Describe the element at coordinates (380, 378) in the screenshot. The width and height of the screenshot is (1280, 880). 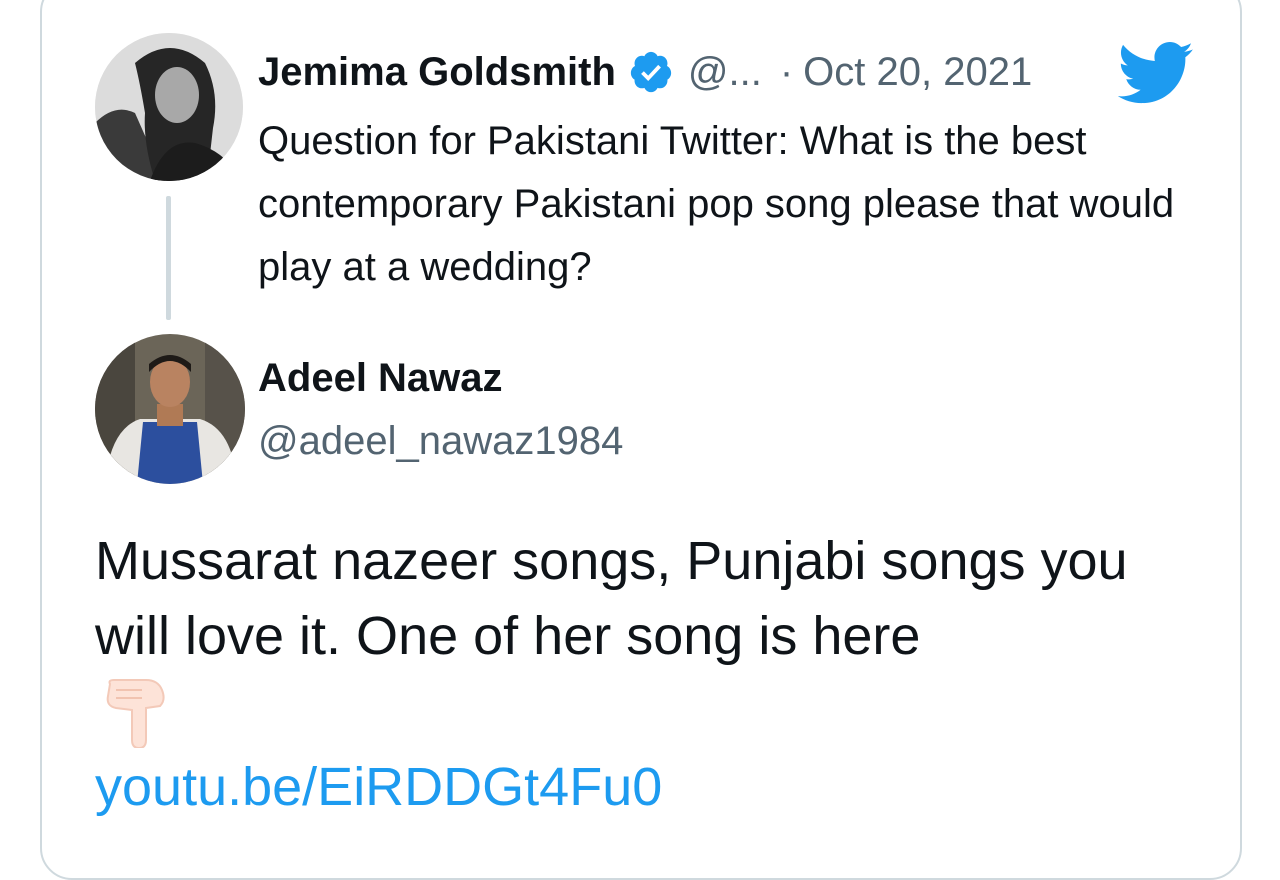
I see `reply-author-name: Adeel Nawaz` at that location.